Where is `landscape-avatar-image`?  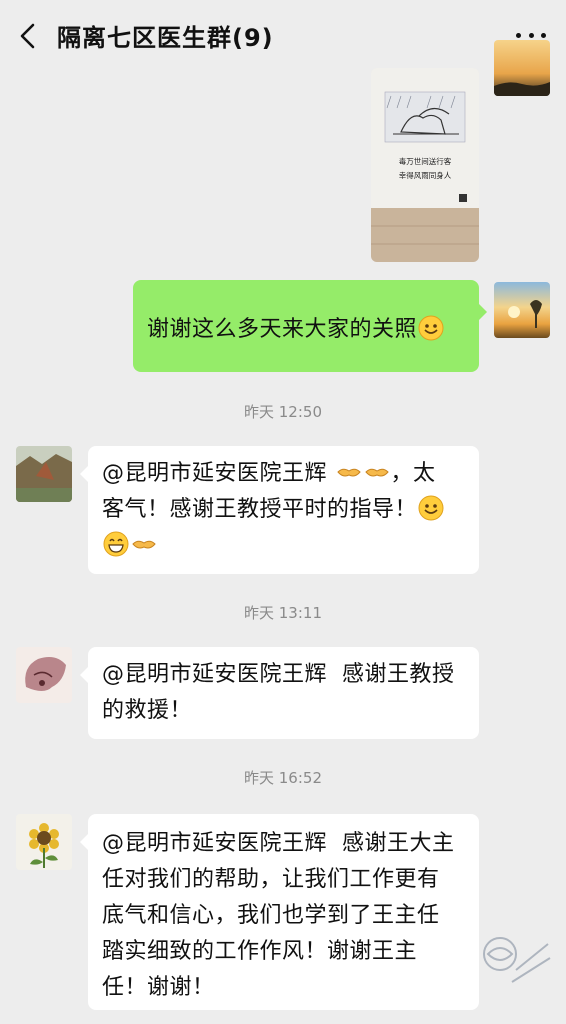 landscape-avatar-image is located at coordinates (44, 474).